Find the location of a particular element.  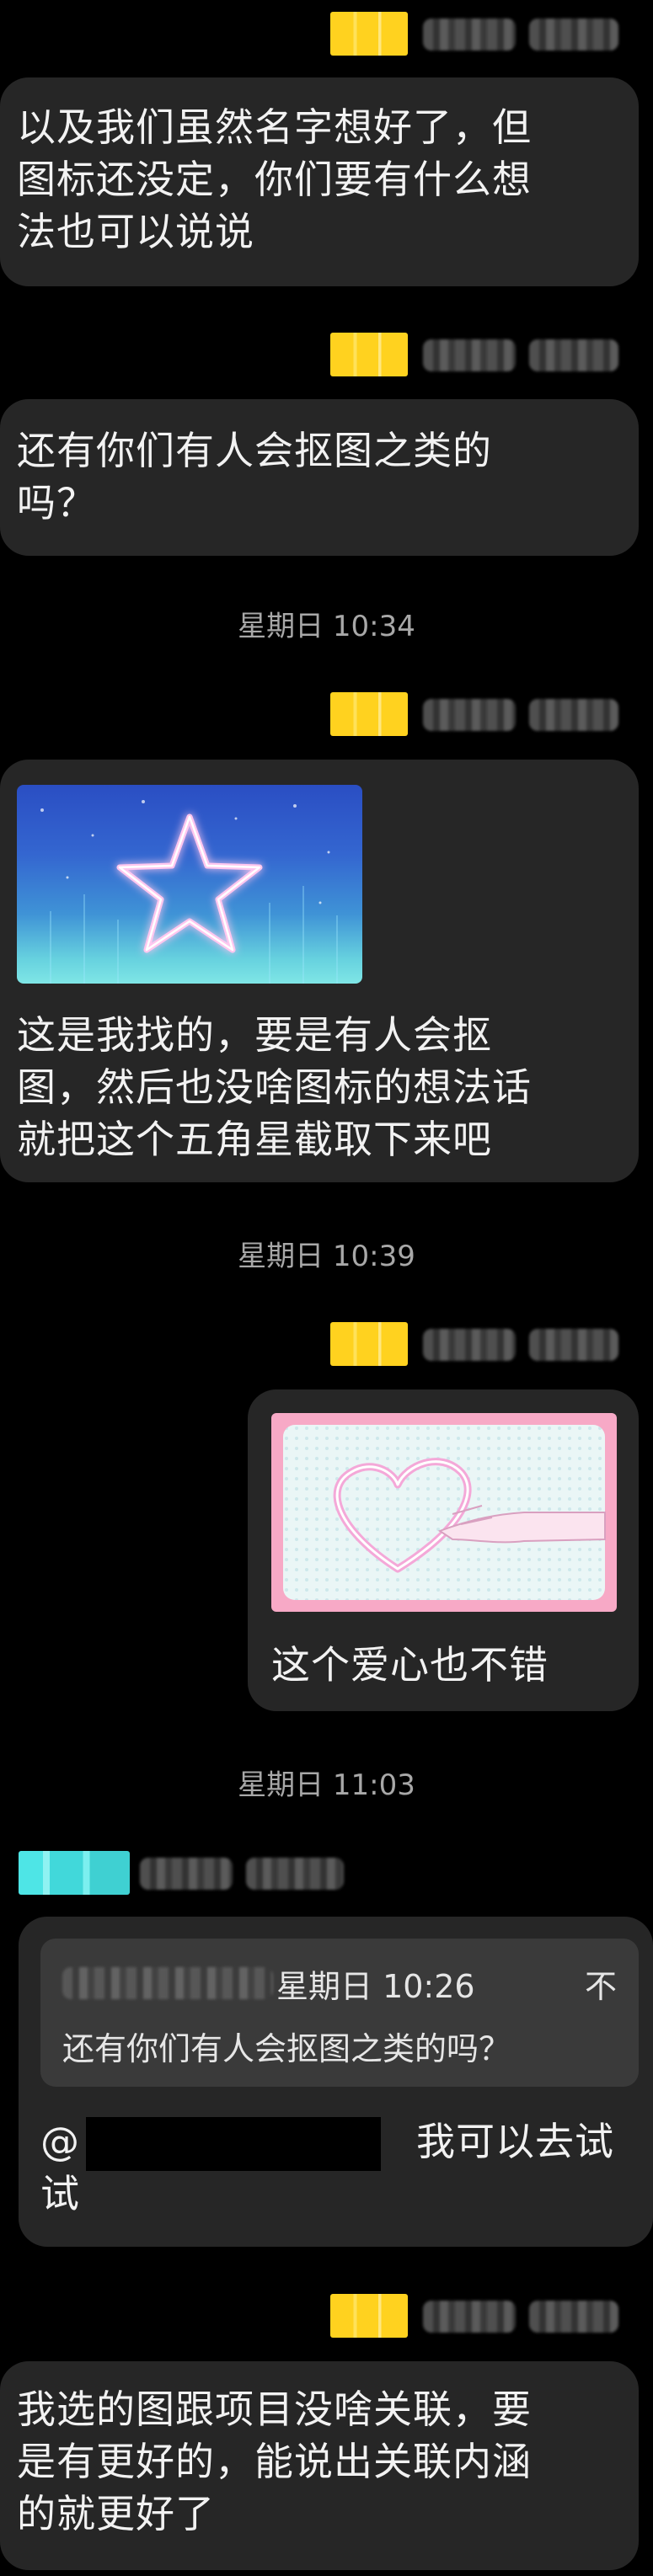

heart-image is located at coordinates (444, 1512).